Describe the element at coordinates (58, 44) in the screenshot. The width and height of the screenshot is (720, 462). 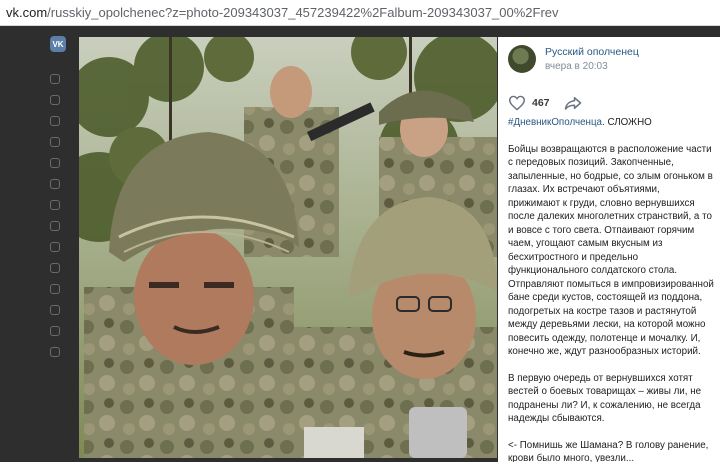
I see `vk-logo: VK` at that location.